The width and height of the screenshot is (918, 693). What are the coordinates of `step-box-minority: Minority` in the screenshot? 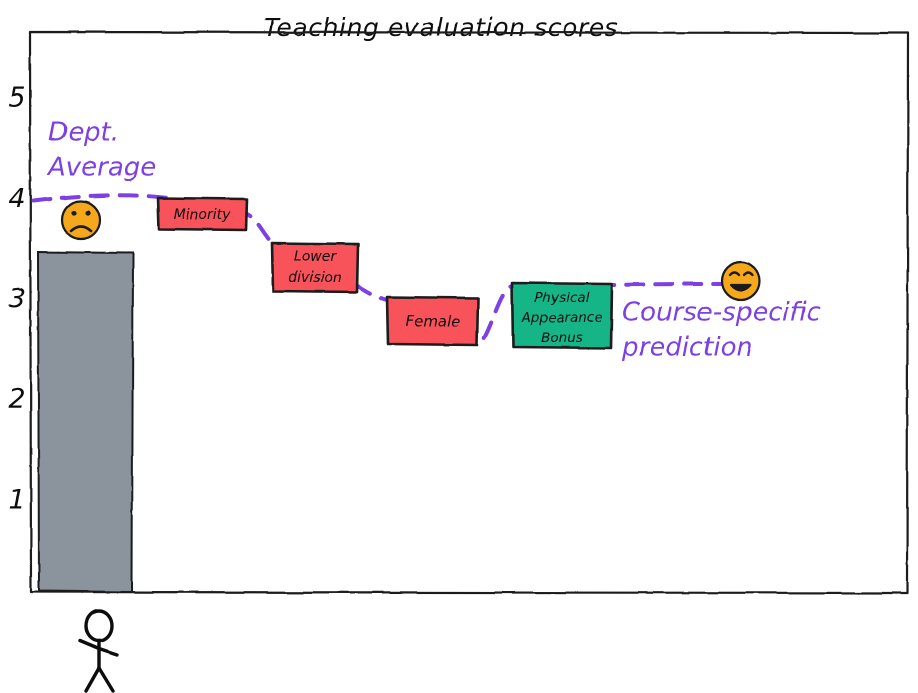 It's located at (202, 214).